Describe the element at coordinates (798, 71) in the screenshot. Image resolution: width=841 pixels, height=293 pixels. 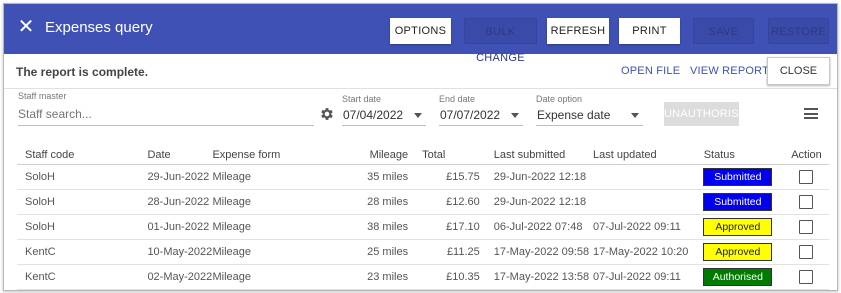
I see `close-button: CLOSE` at that location.